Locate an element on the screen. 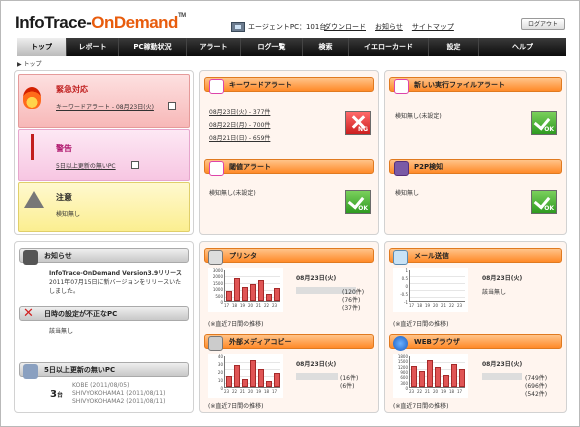 Image resolution: width=580 pixels, height=427 pixels. no-update-row-1: KOBE (2011/08/05) is located at coordinates (100, 385).